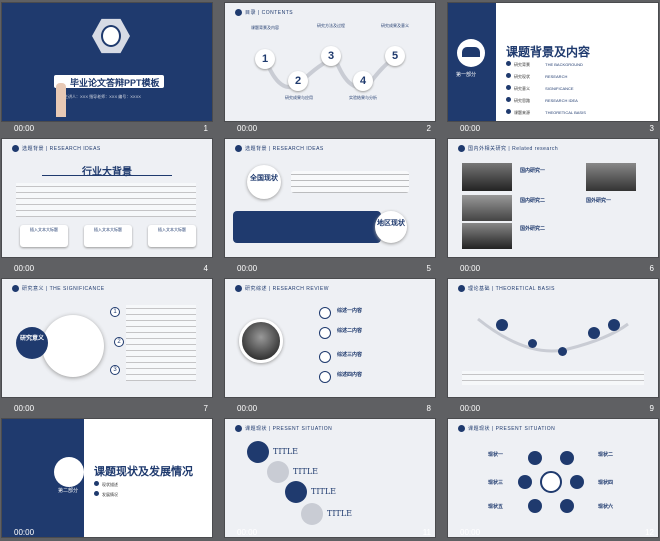  I want to click on research-item-1: 国内研究一, so click(533, 171).